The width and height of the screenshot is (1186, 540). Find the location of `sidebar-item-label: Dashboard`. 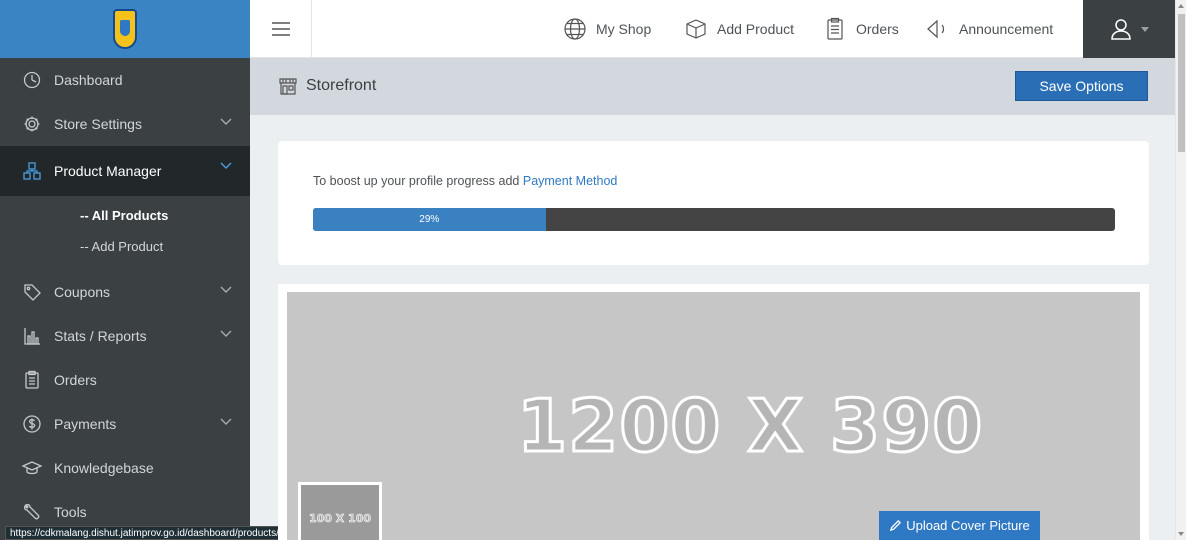

sidebar-item-label: Dashboard is located at coordinates (88, 80).